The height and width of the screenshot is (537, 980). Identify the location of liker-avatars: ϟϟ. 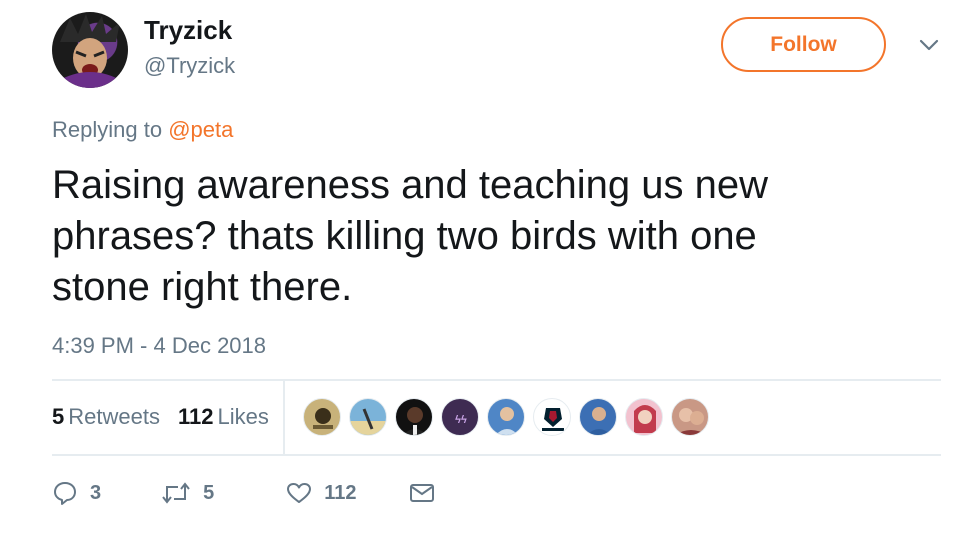
(510, 417).